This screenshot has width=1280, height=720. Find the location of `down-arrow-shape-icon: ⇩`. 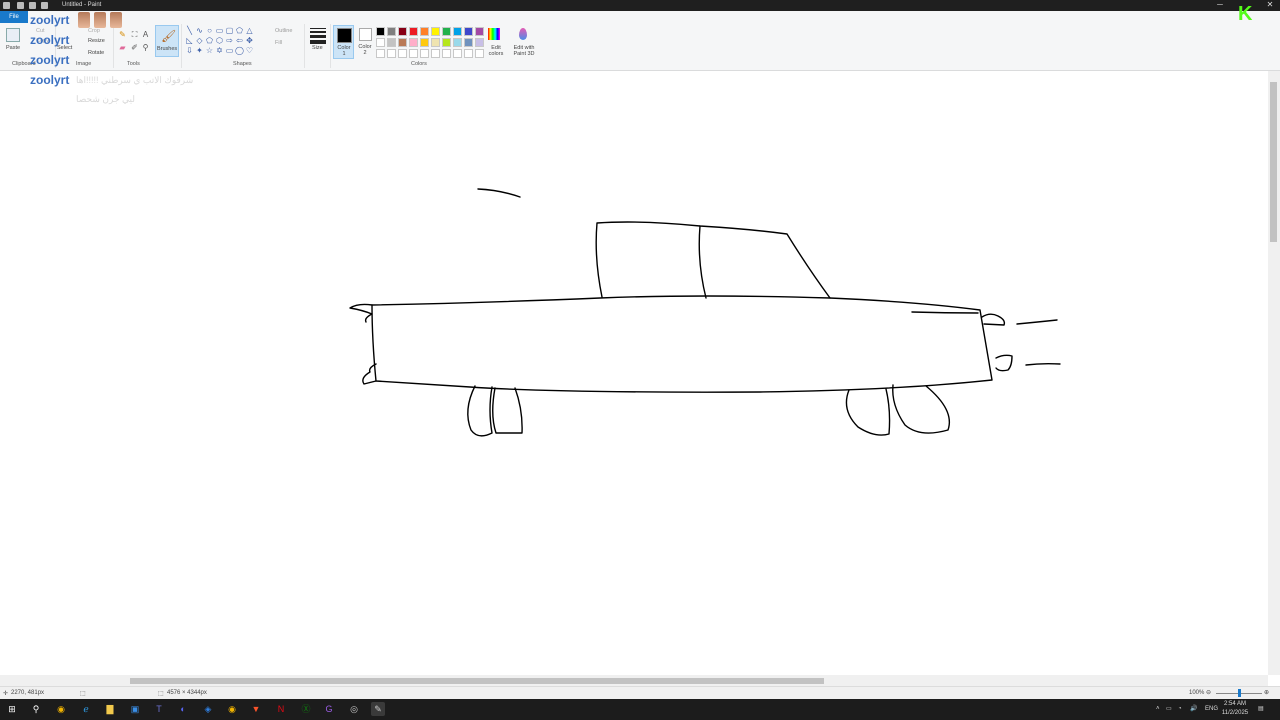

down-arrow-shape-icon: ⇩ is located at coordinates (189, 50).